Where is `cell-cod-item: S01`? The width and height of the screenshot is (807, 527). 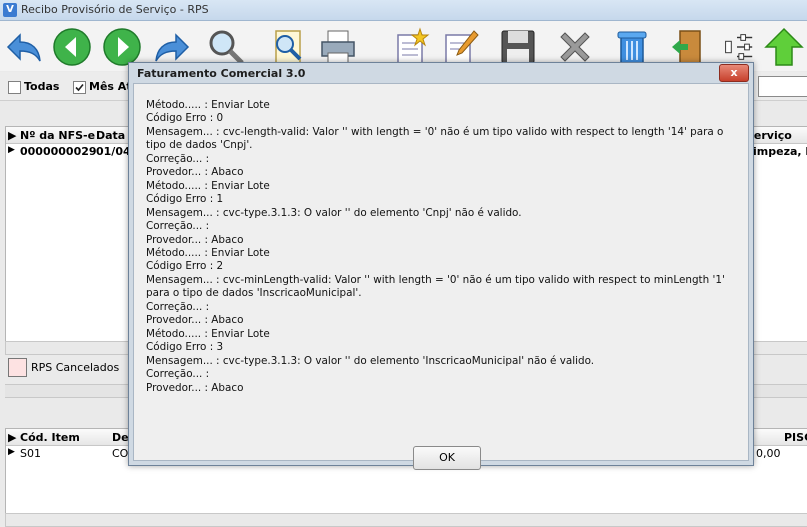
cell-cod-item: S01 is located at coordinates (30, 453).